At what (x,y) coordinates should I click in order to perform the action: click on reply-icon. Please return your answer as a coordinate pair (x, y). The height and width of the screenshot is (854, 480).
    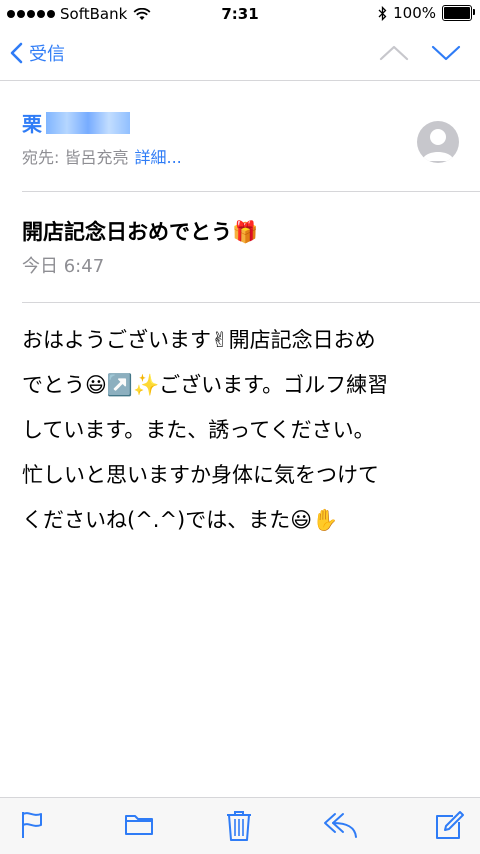
    Looking at the image, I should click on (340, 825).